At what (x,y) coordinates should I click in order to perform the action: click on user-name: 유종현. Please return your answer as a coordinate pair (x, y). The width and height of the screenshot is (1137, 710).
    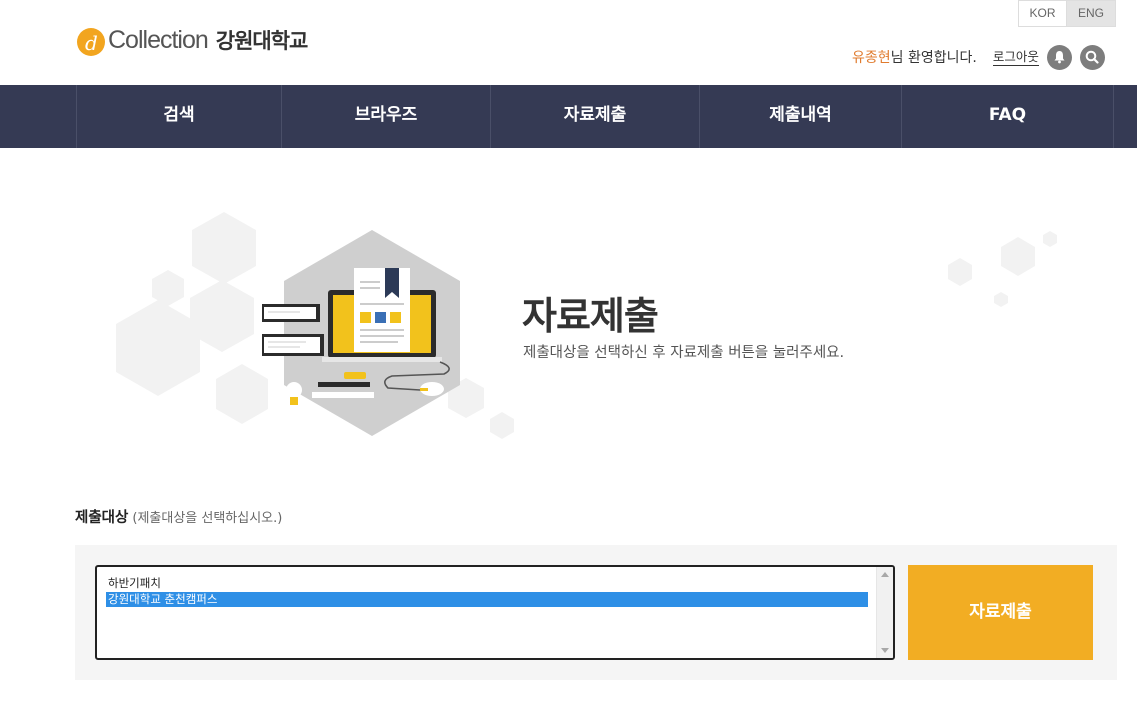
    Looking at the image, I should click on (871, 58).